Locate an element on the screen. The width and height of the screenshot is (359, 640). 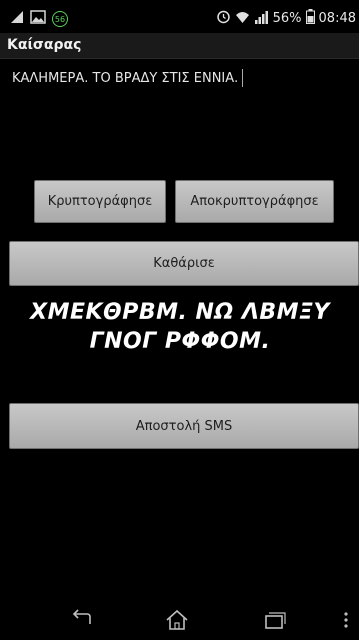
result-text: ΧΜΕΚΘΡΒΜ. ΝΩ ΛΒΜΞΥ ΓΝΟΓ ΡΦΦΟΜ. is located at coordinates (180, 327).